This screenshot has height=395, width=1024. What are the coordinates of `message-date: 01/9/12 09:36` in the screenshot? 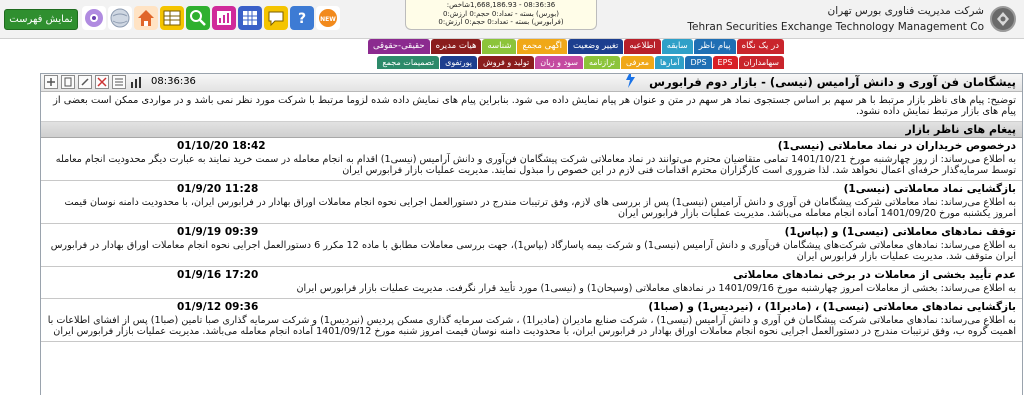 It's located at (218, 307).